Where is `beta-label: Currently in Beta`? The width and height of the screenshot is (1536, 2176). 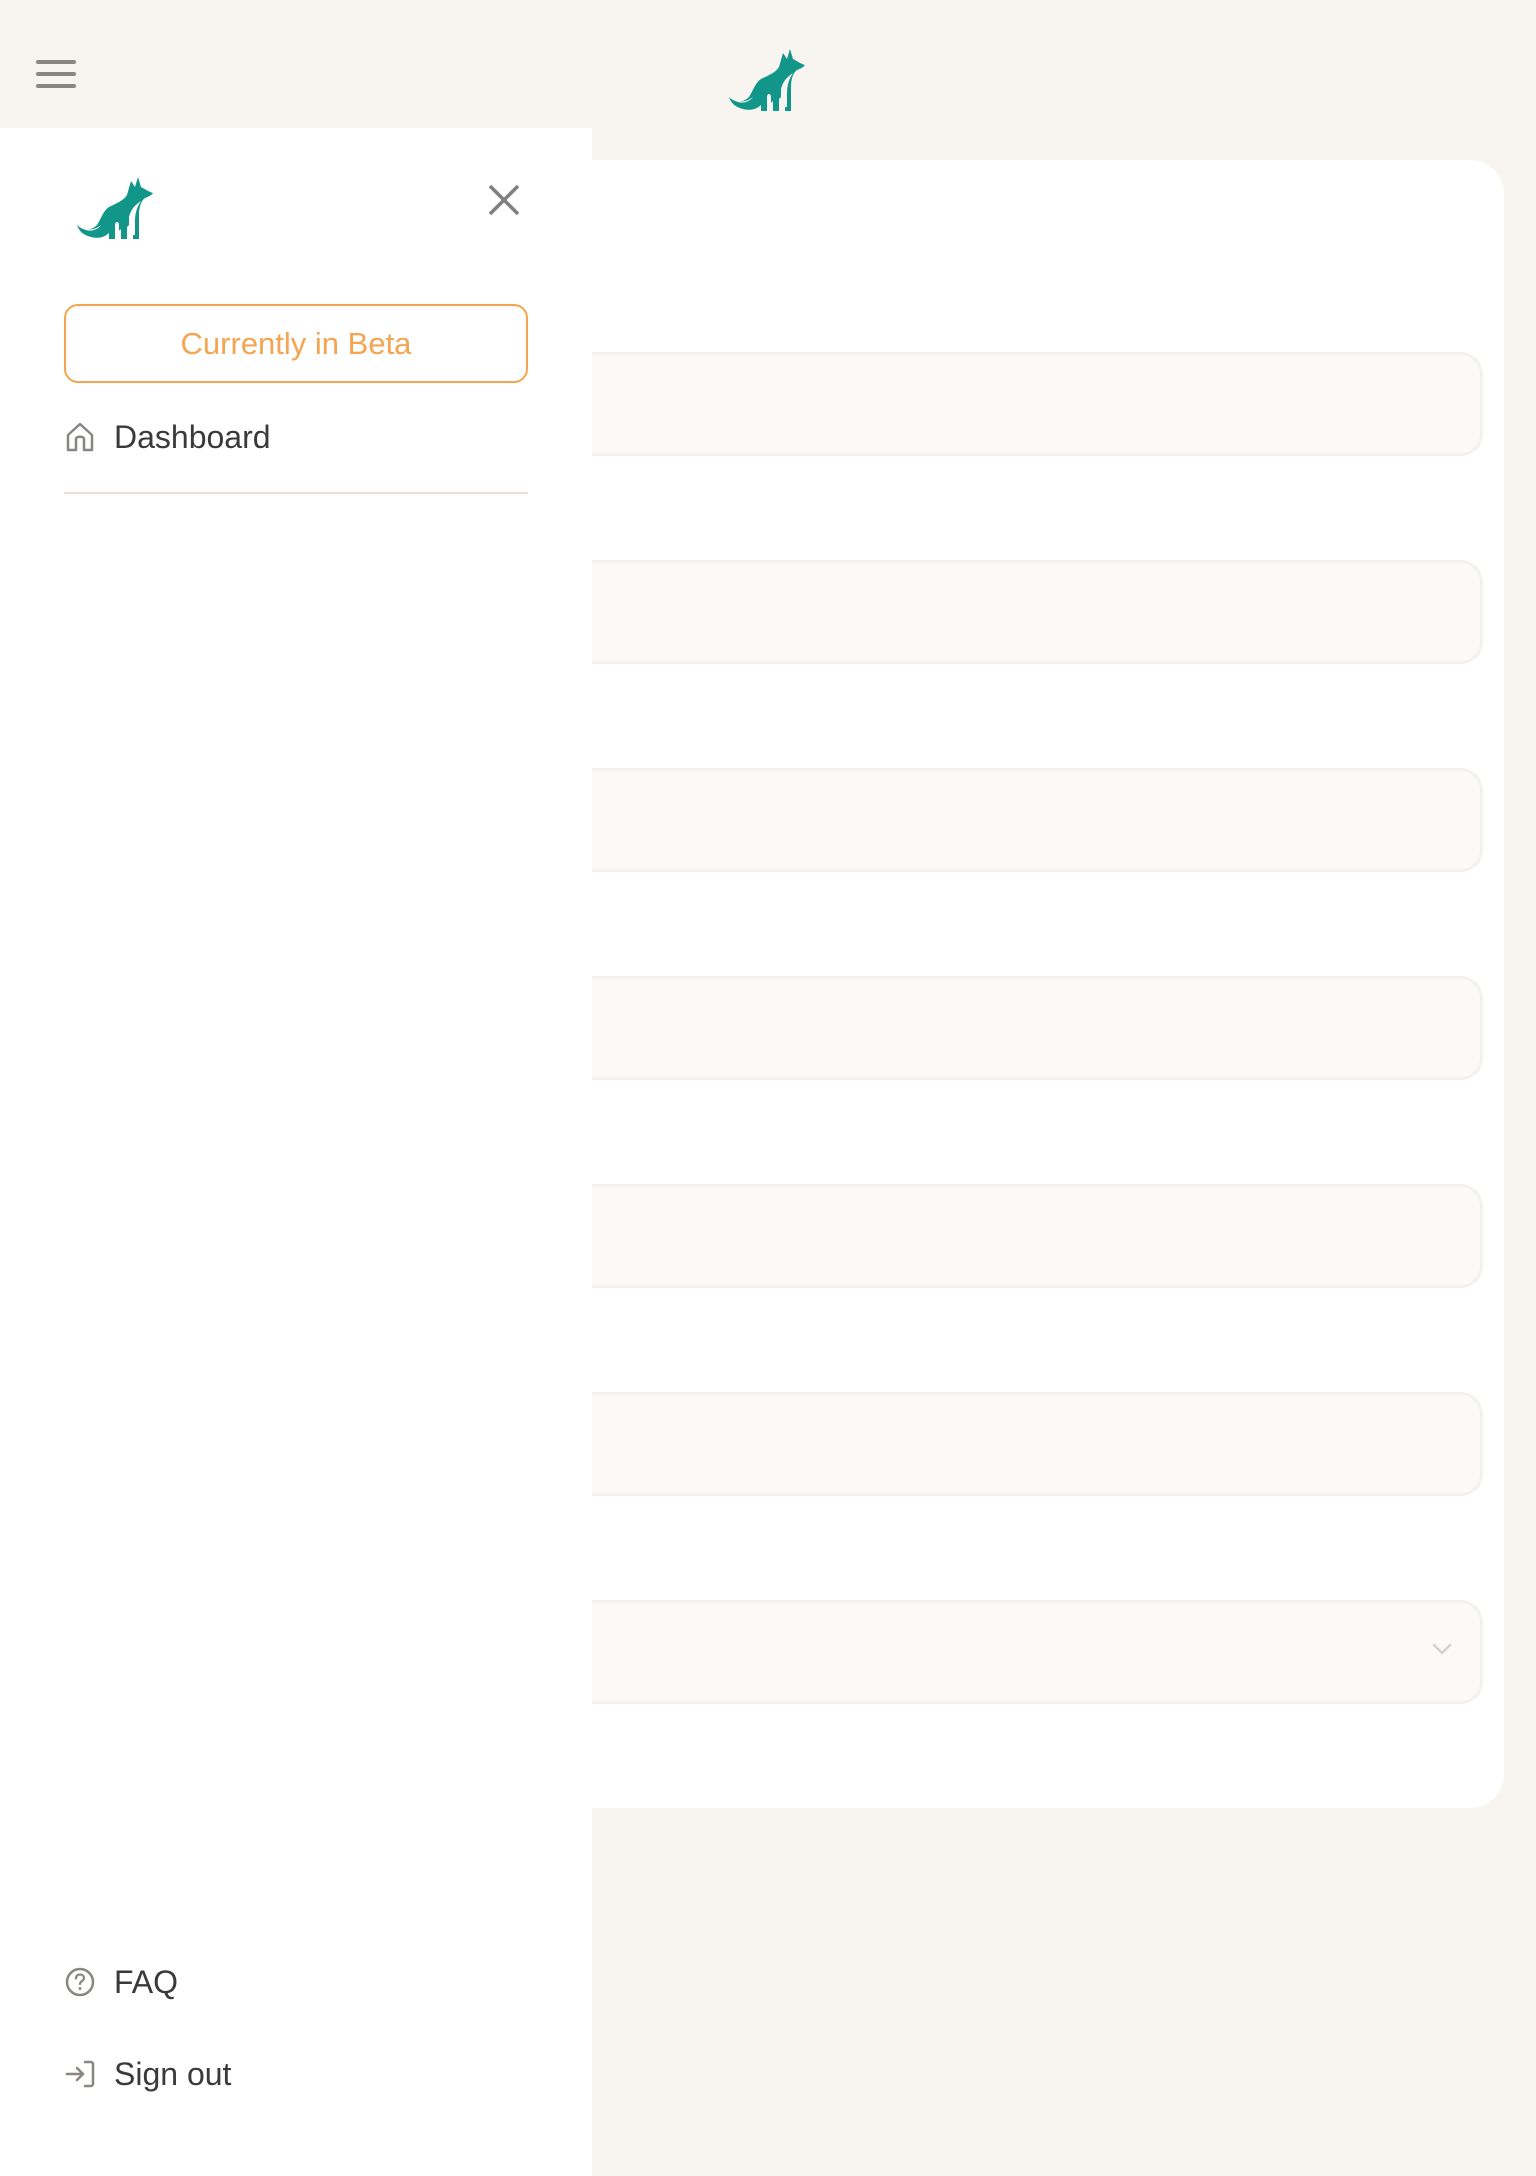 beta-label: Currently in Beta is located at coordinates (296, 343).